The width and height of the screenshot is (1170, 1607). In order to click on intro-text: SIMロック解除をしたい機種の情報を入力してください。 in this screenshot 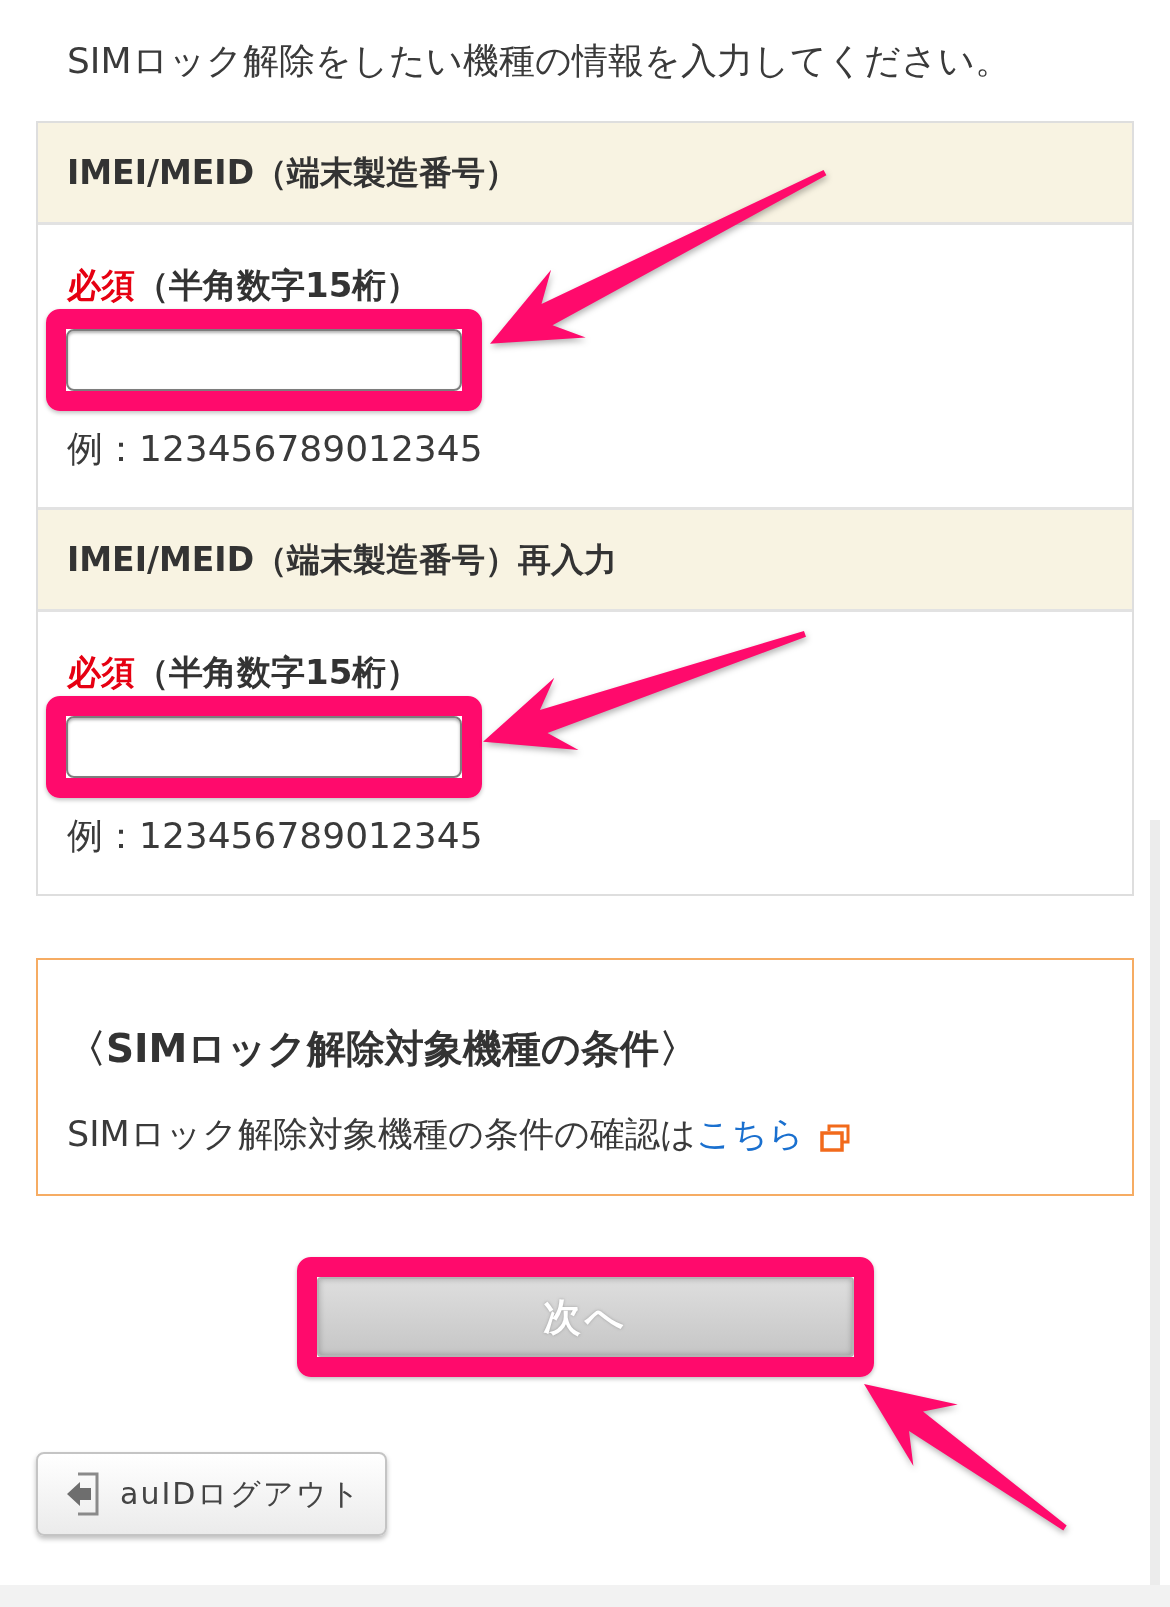, I will do `click(539, 61)`.